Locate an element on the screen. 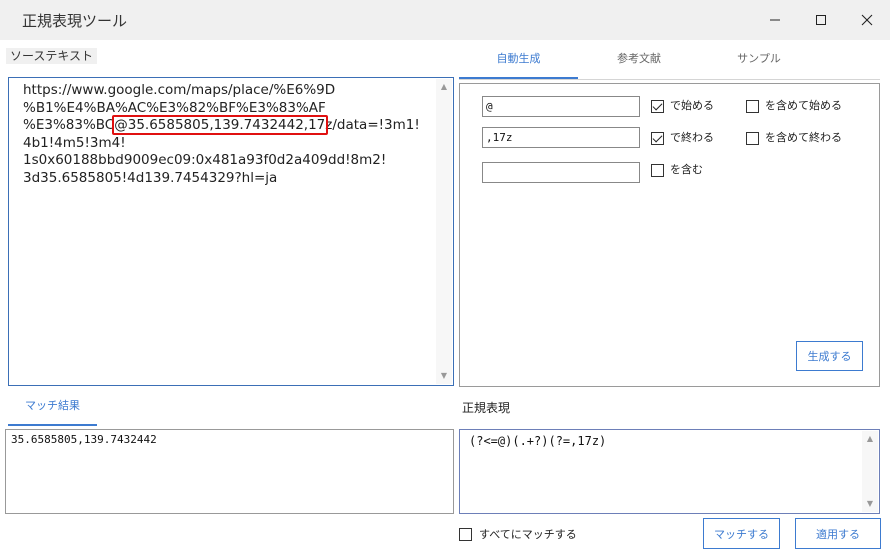  match-result-text: 35.6585805,139.7432442 is located at coordinates (84, 439).